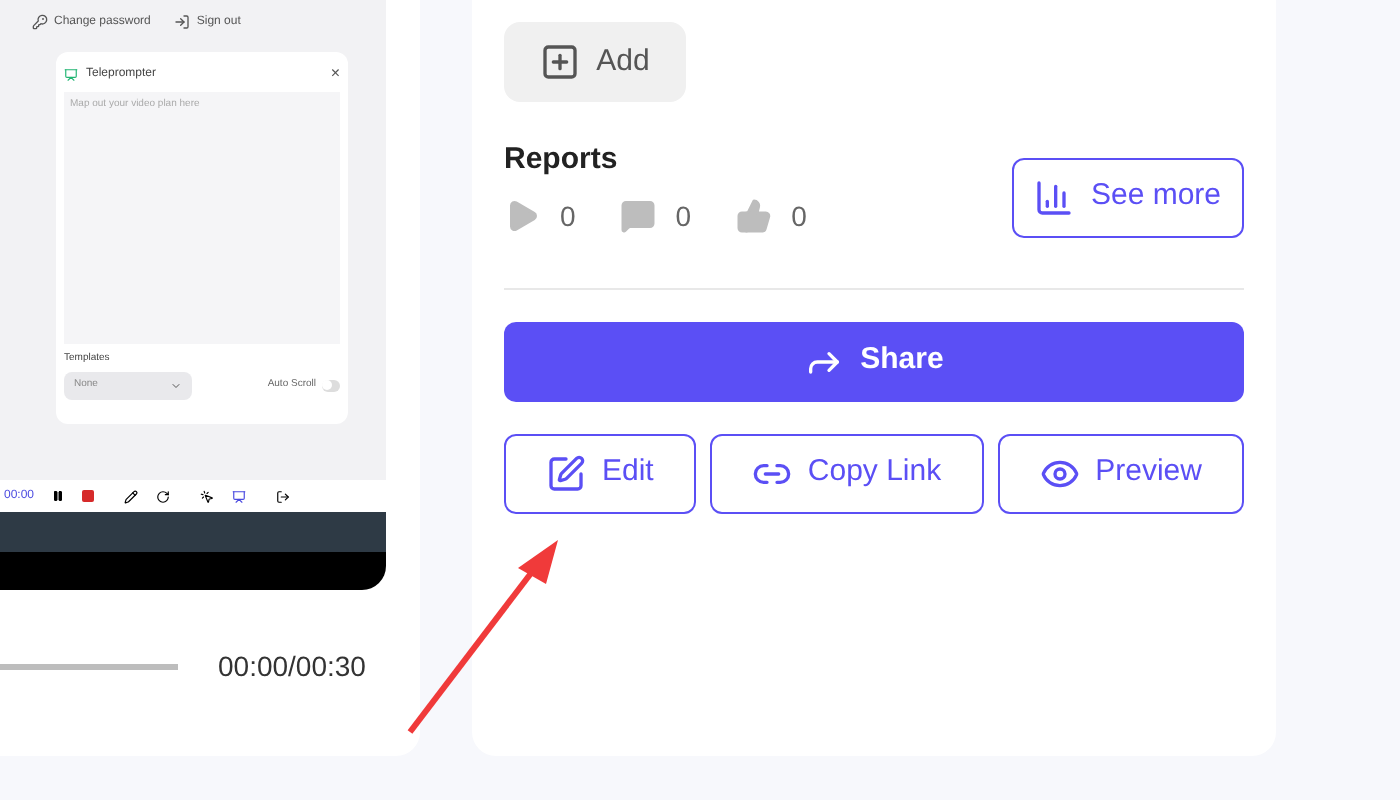  I want to click on playback-time: 00:00/00:30, so click(292, 667).